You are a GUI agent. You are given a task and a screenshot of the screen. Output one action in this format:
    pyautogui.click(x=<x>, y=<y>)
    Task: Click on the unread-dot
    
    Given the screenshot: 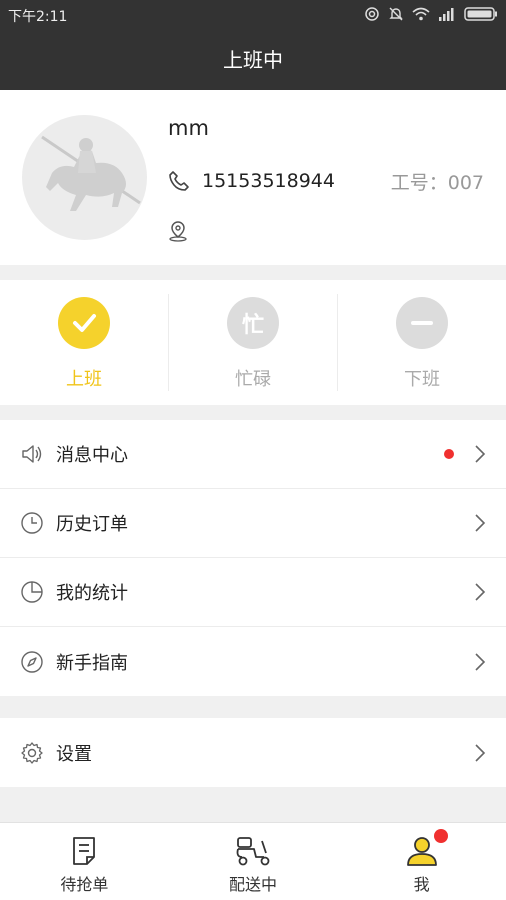 What is the action you would take?
    pyautogui.click(x=449, y=454)
    